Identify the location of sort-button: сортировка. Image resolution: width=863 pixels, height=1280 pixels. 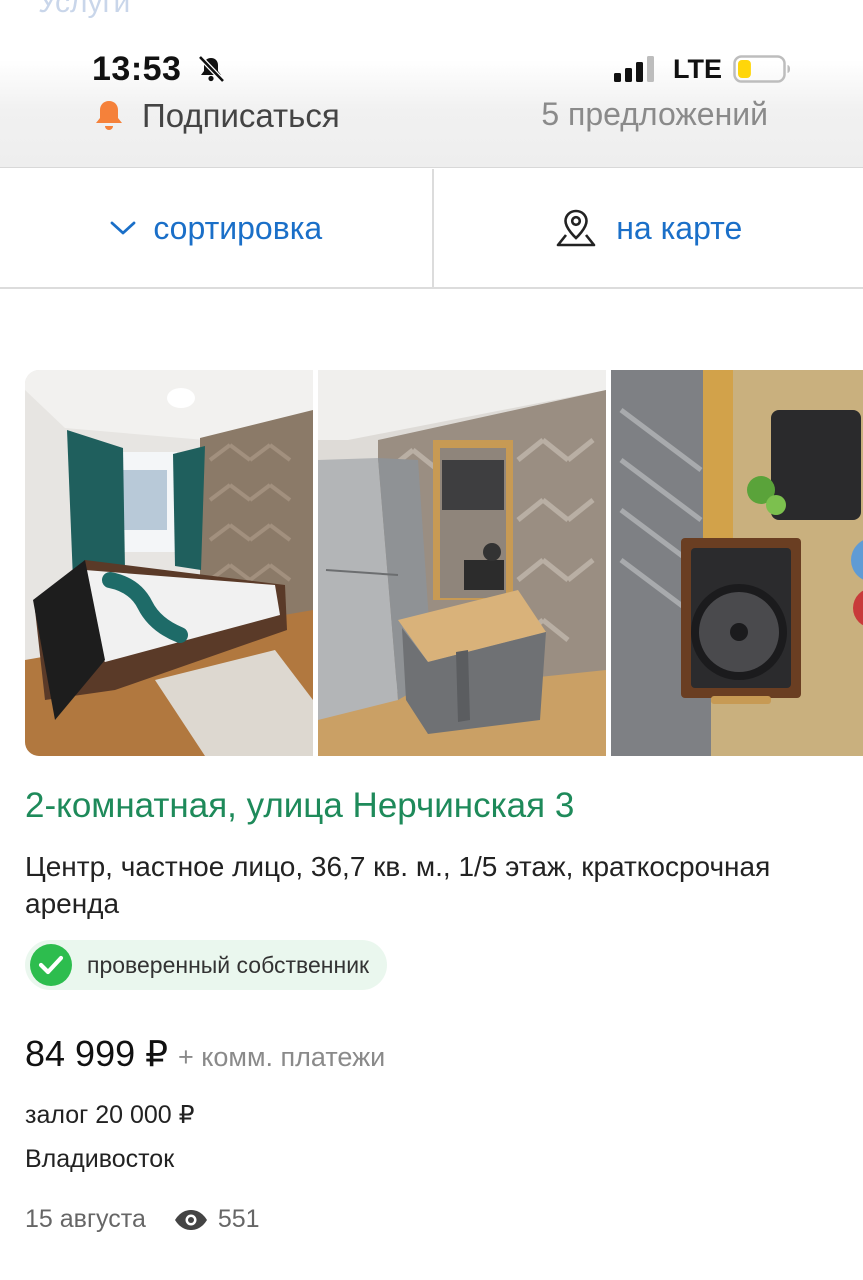
(216, 228).